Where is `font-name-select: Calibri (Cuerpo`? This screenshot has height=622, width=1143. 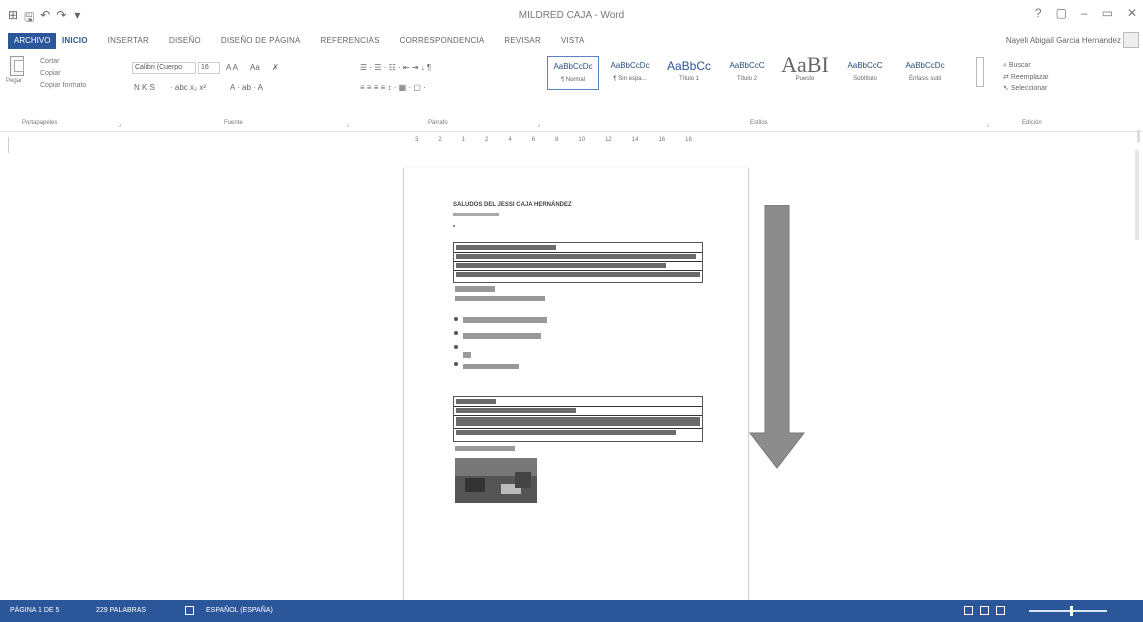 font-name-select: Calibri (Cuerpo is located at coordinates (164, 68).